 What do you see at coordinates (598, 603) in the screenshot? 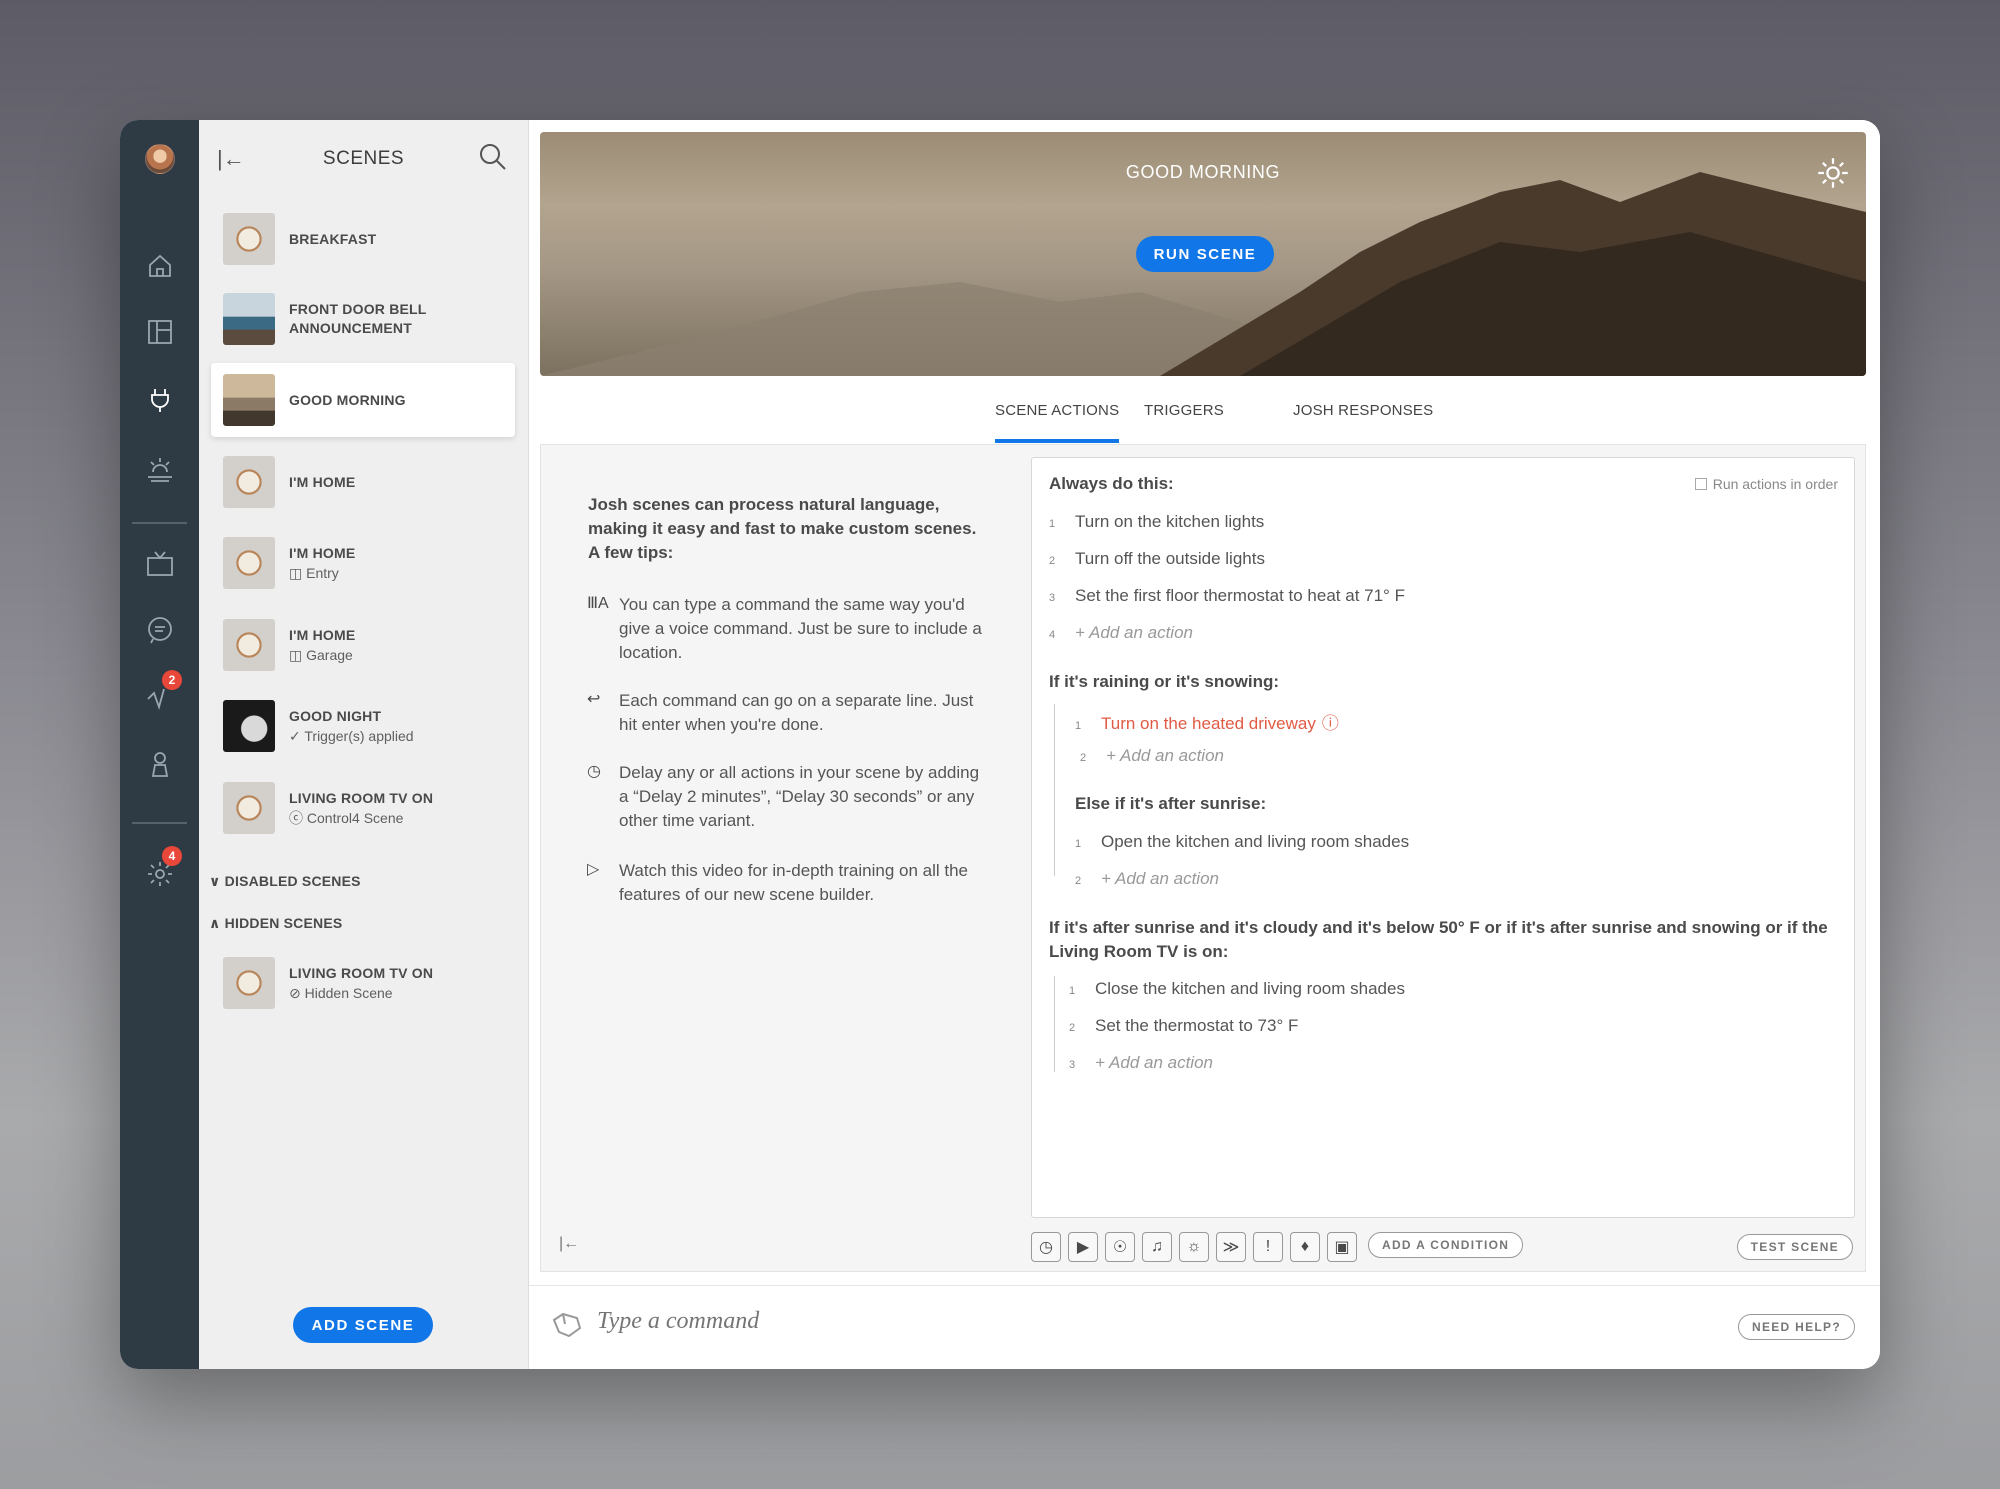
I see `text-cursor-icon: ⅢA` at bounding box center [598, 603].